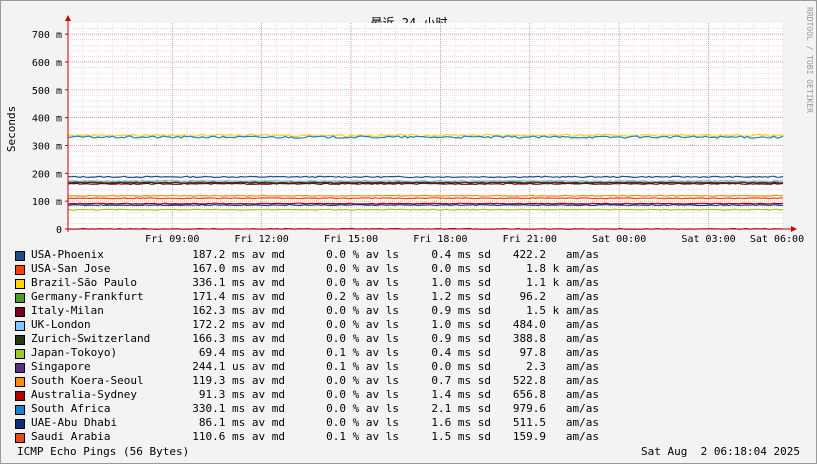 Image resolution: width=817 pixels, height=464 pixels. What do you see at coordinates (555, 338) in the screenshot?
I see `legend-ams: 388.8 am/as` at bounding box center [555, 338].